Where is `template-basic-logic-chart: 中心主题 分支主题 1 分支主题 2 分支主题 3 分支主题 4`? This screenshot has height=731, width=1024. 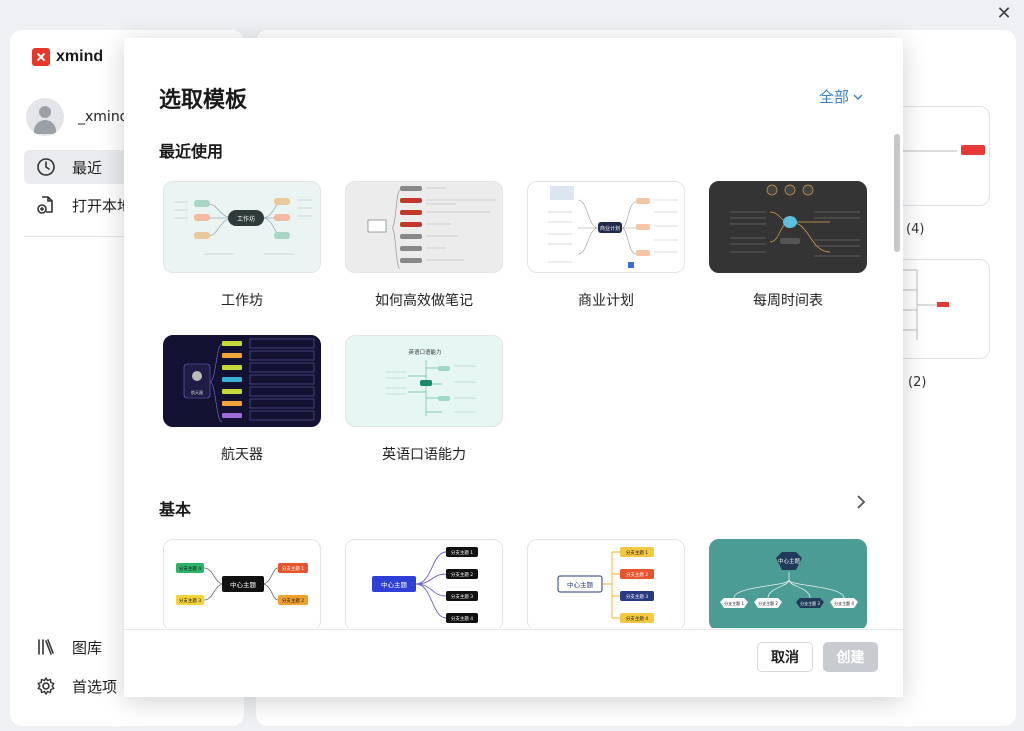 template-basic-logic-chart: 中心主题 分支主题 1 分支主题 2 分支主题 3 分支主题 4 is located at coordinates (424, 583).